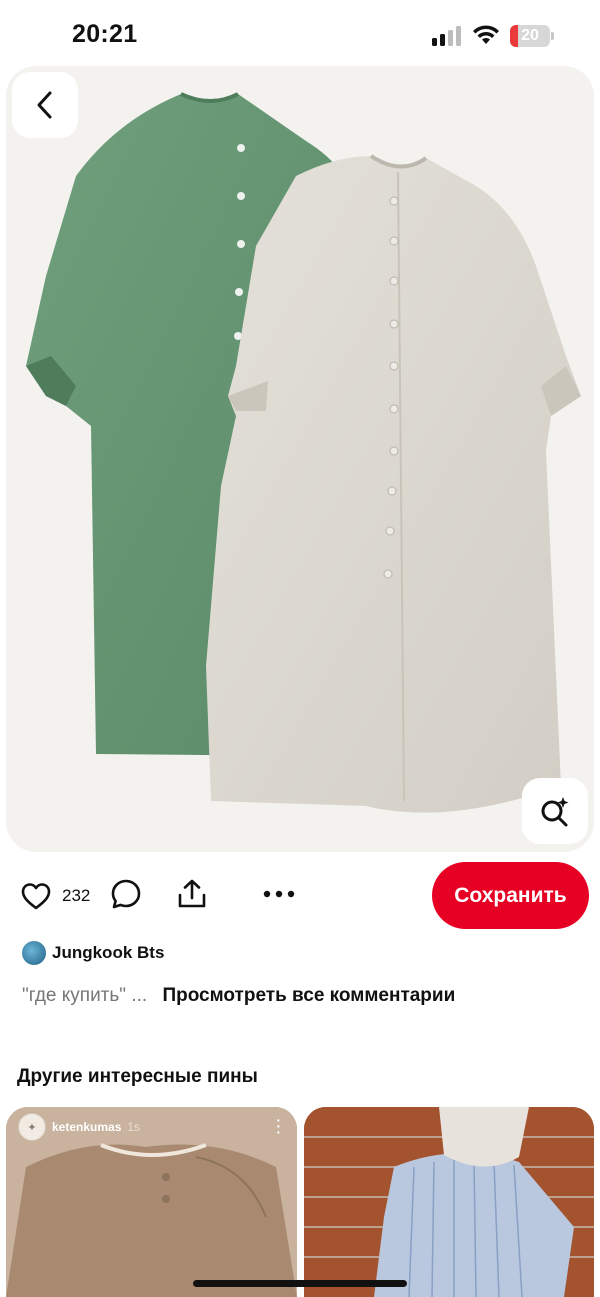 The image size is (600, 1297). I want to click on status-bar: 20:21 20, so click(300, 33).